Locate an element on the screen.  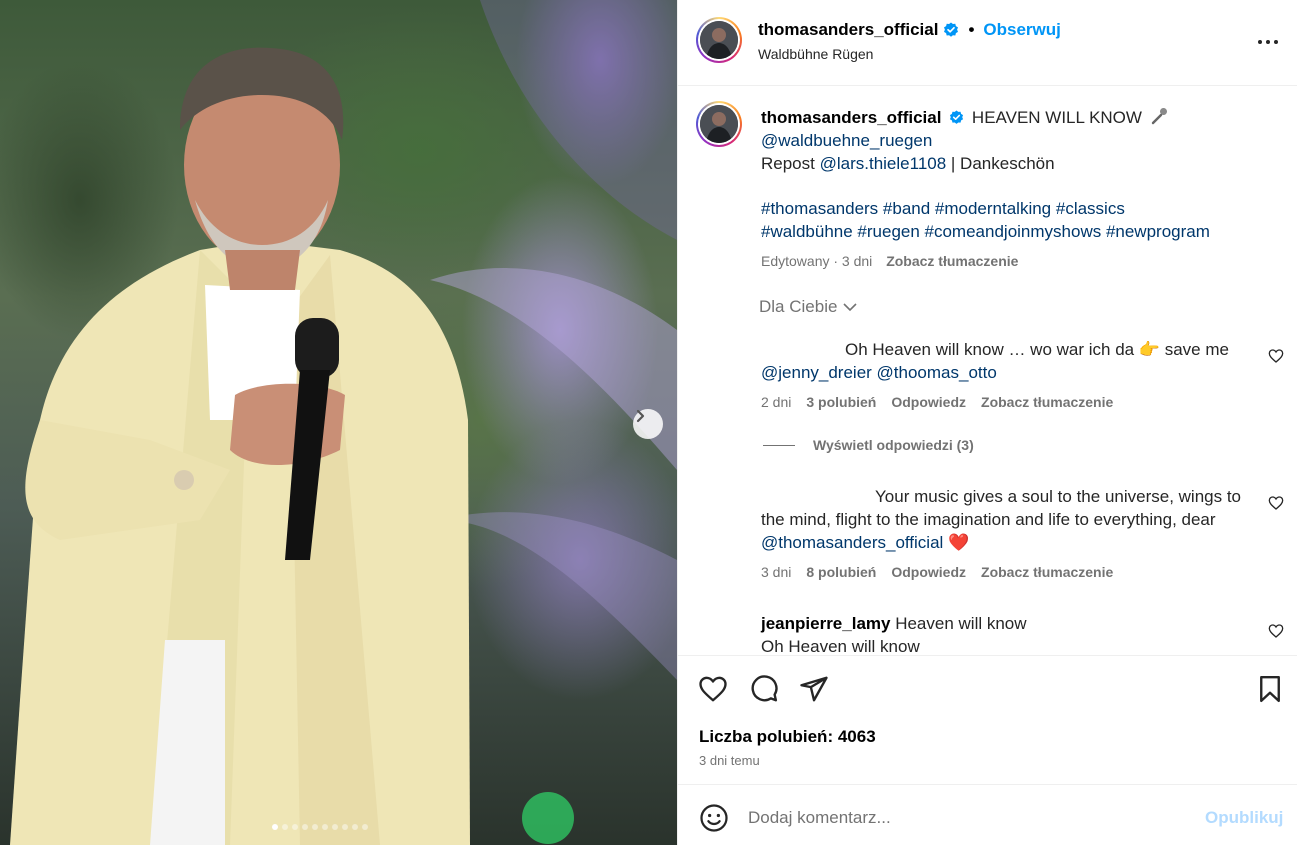
comment-text-line-2: Oh Heaven will know is located at coordinates (840, 645).